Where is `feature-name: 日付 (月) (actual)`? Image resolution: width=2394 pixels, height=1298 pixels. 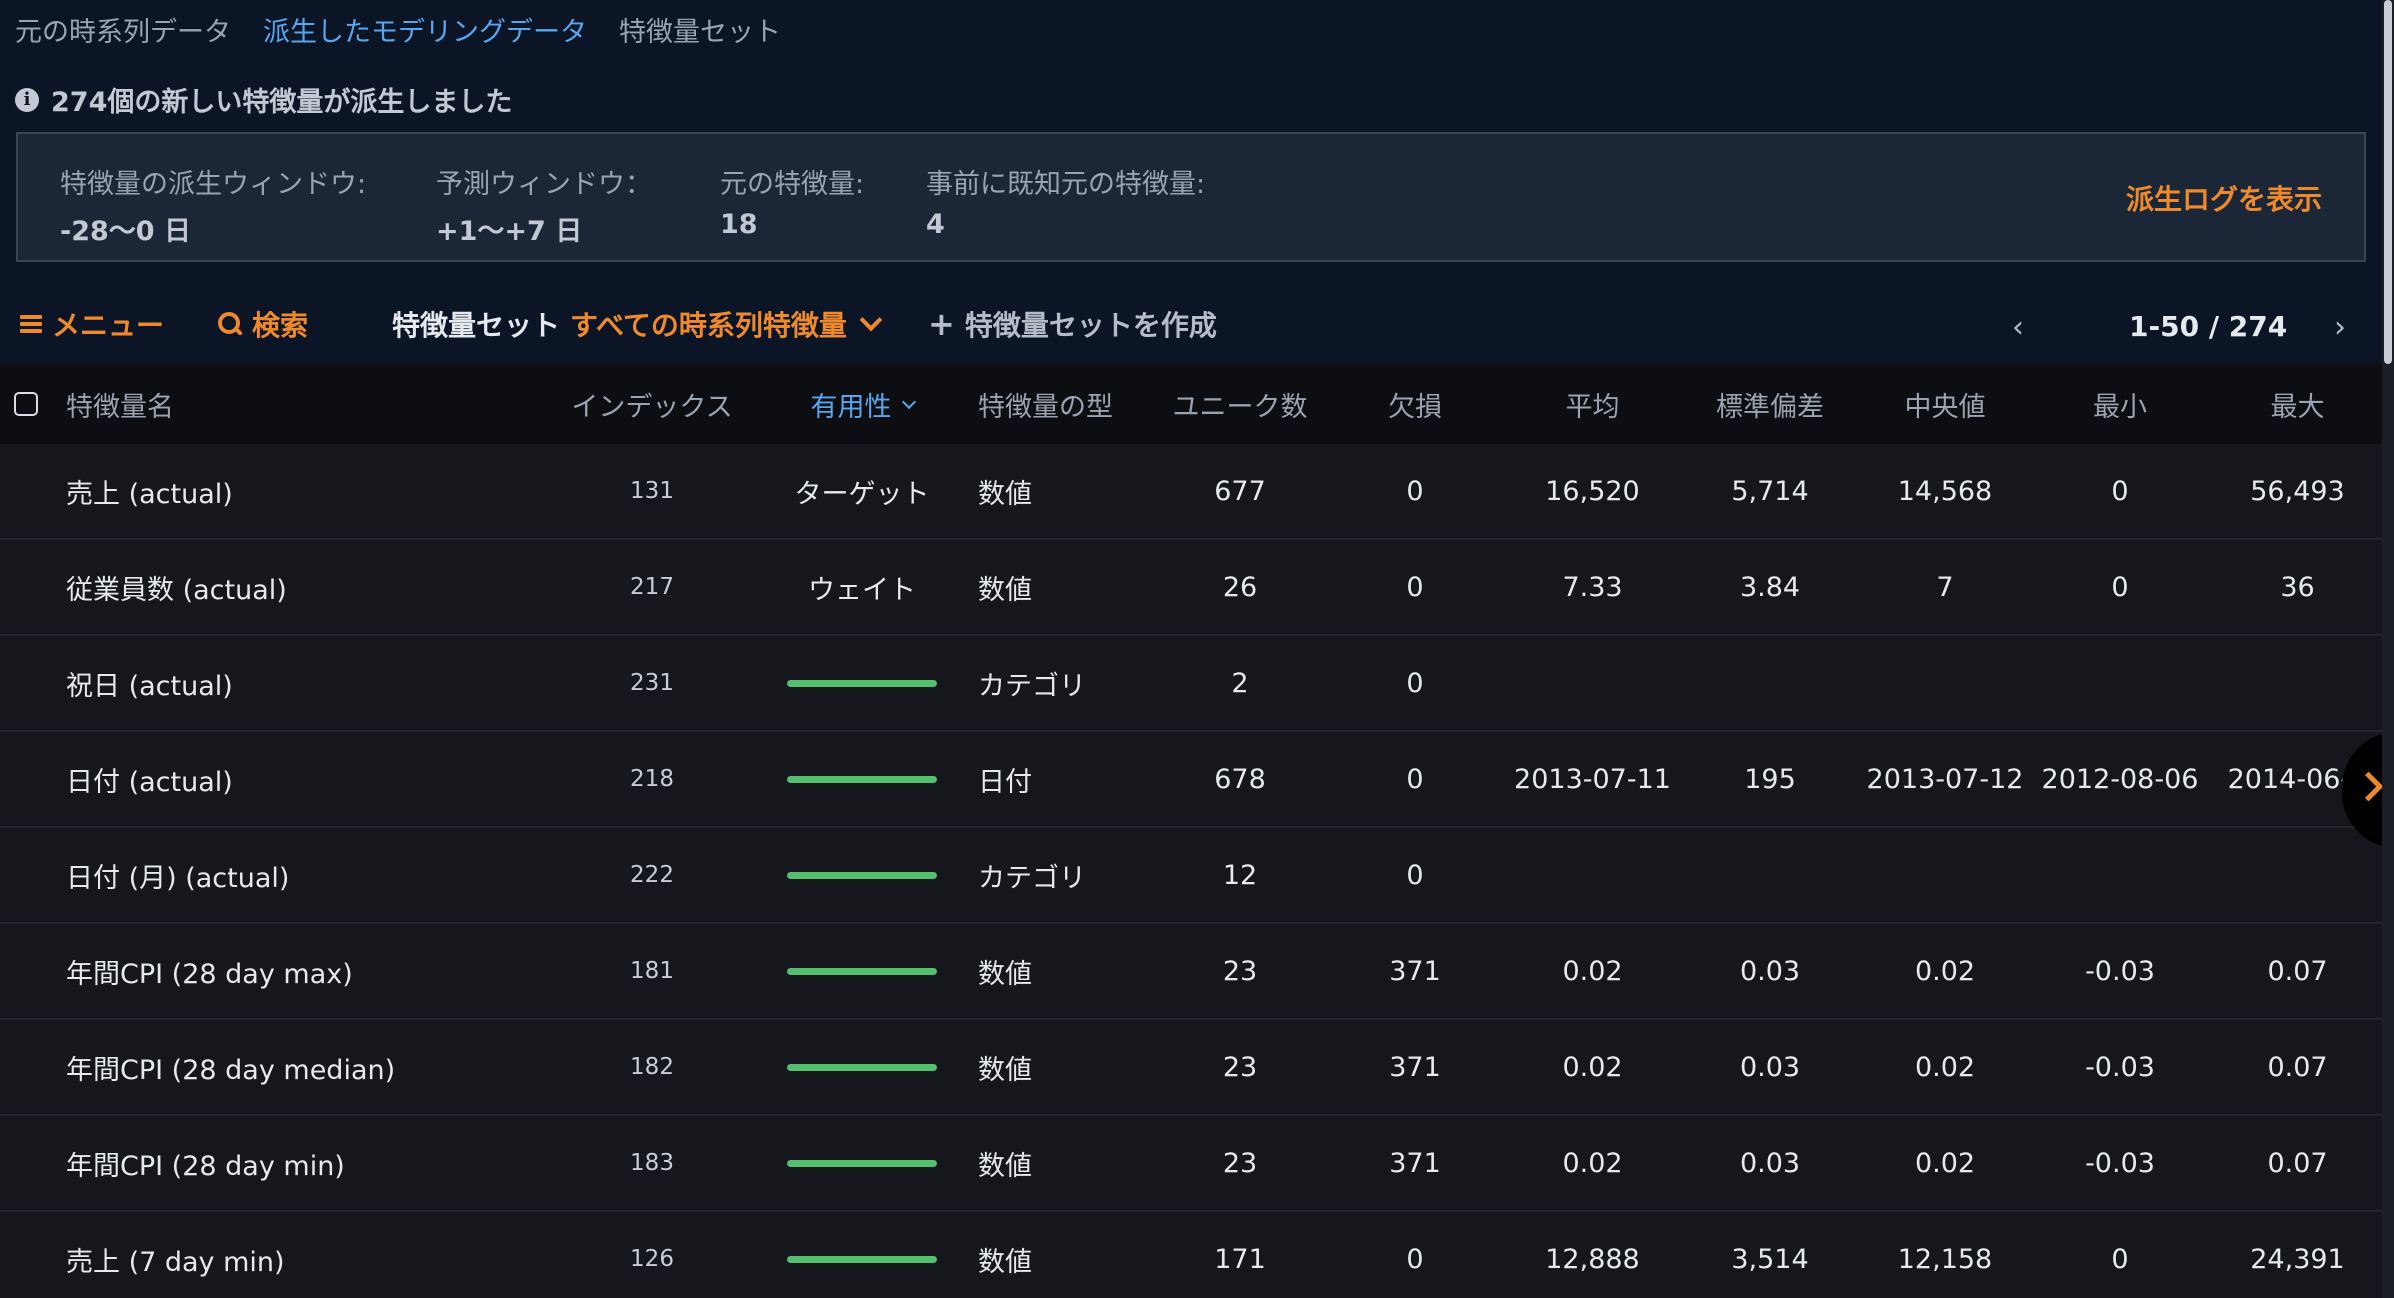 feature-name: 日付 (月) (actual) is located at coordinates (177, 875).